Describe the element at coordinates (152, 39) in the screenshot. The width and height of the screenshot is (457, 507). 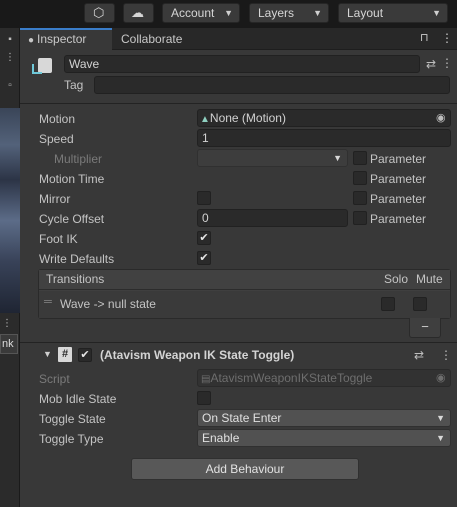
I see `tab-collaborate-label: Collaborate` at that location.